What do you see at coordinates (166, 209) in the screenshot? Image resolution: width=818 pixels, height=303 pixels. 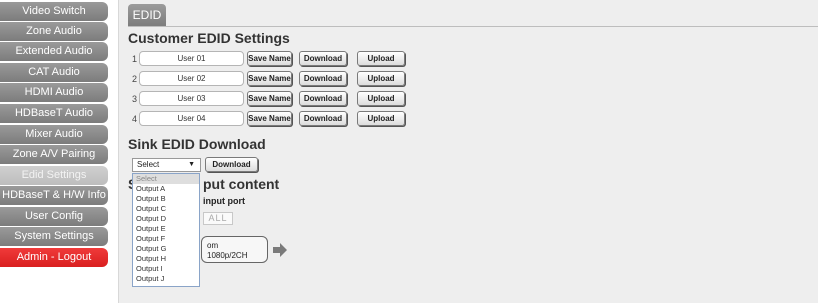 I see `dropdown-option: Output C` at bounding box center [166, 209].